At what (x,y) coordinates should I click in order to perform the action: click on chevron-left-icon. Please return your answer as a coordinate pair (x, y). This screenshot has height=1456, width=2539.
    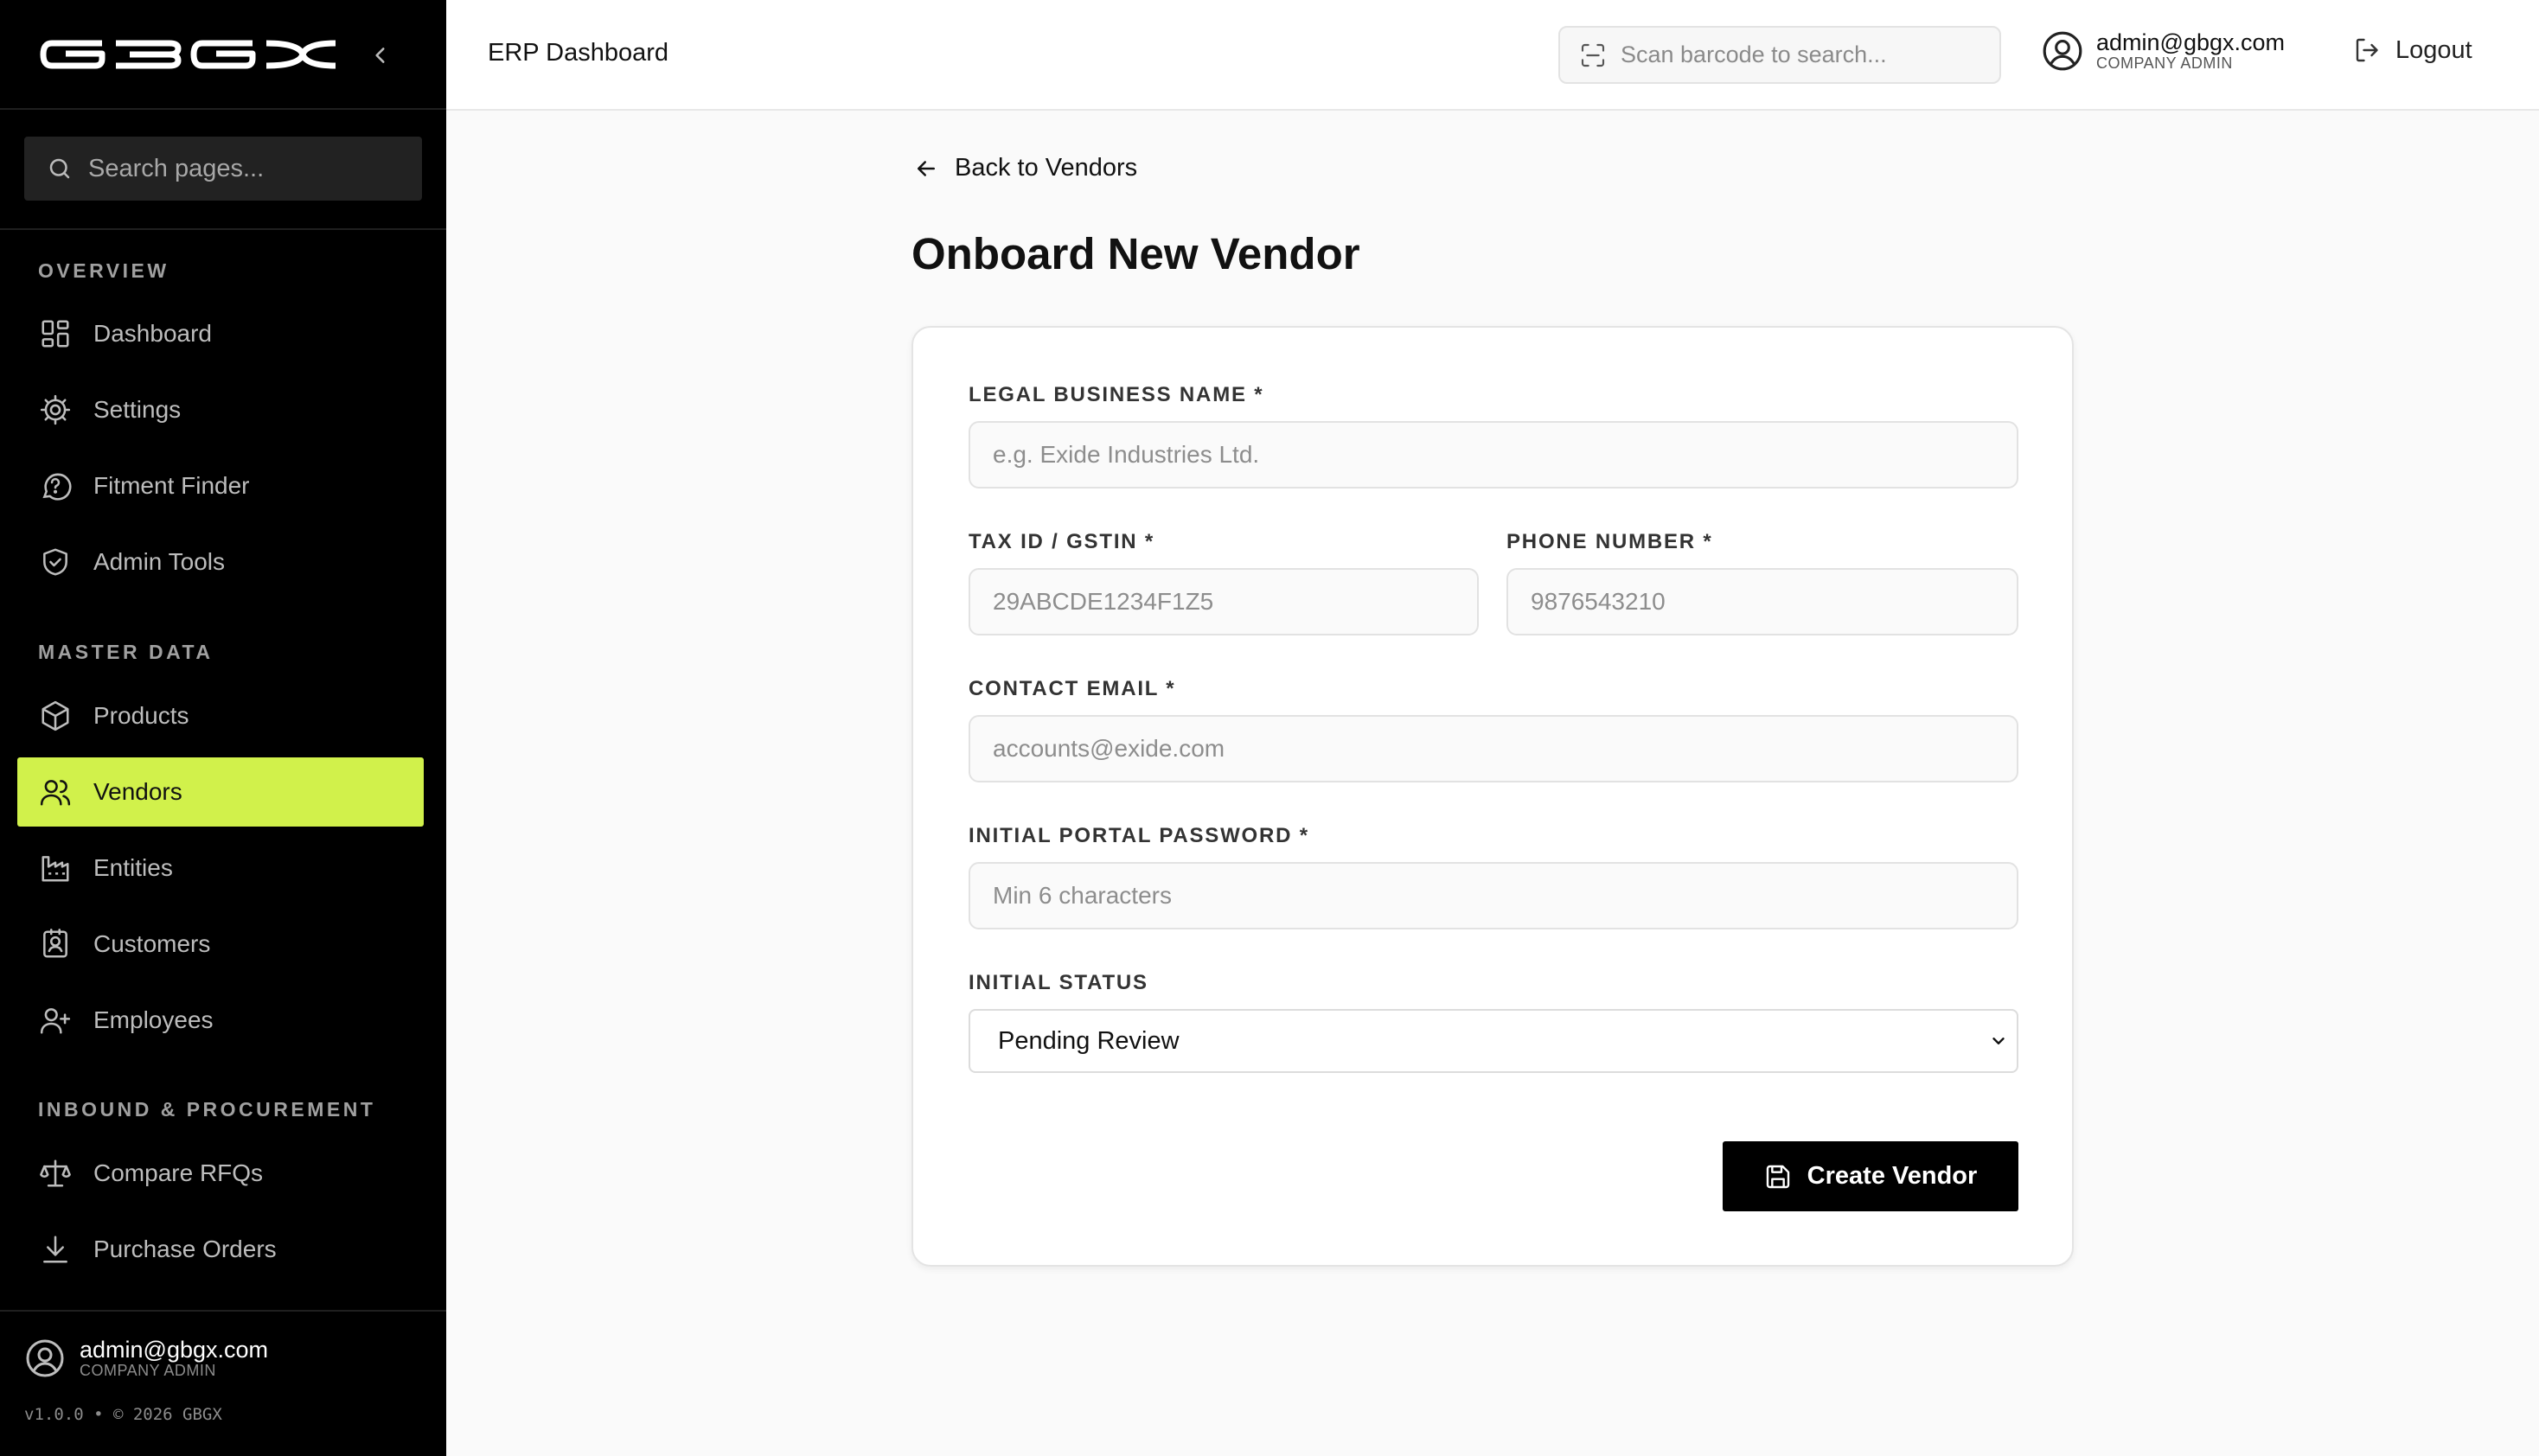
    Looking at the image, I should click on (380, 56).